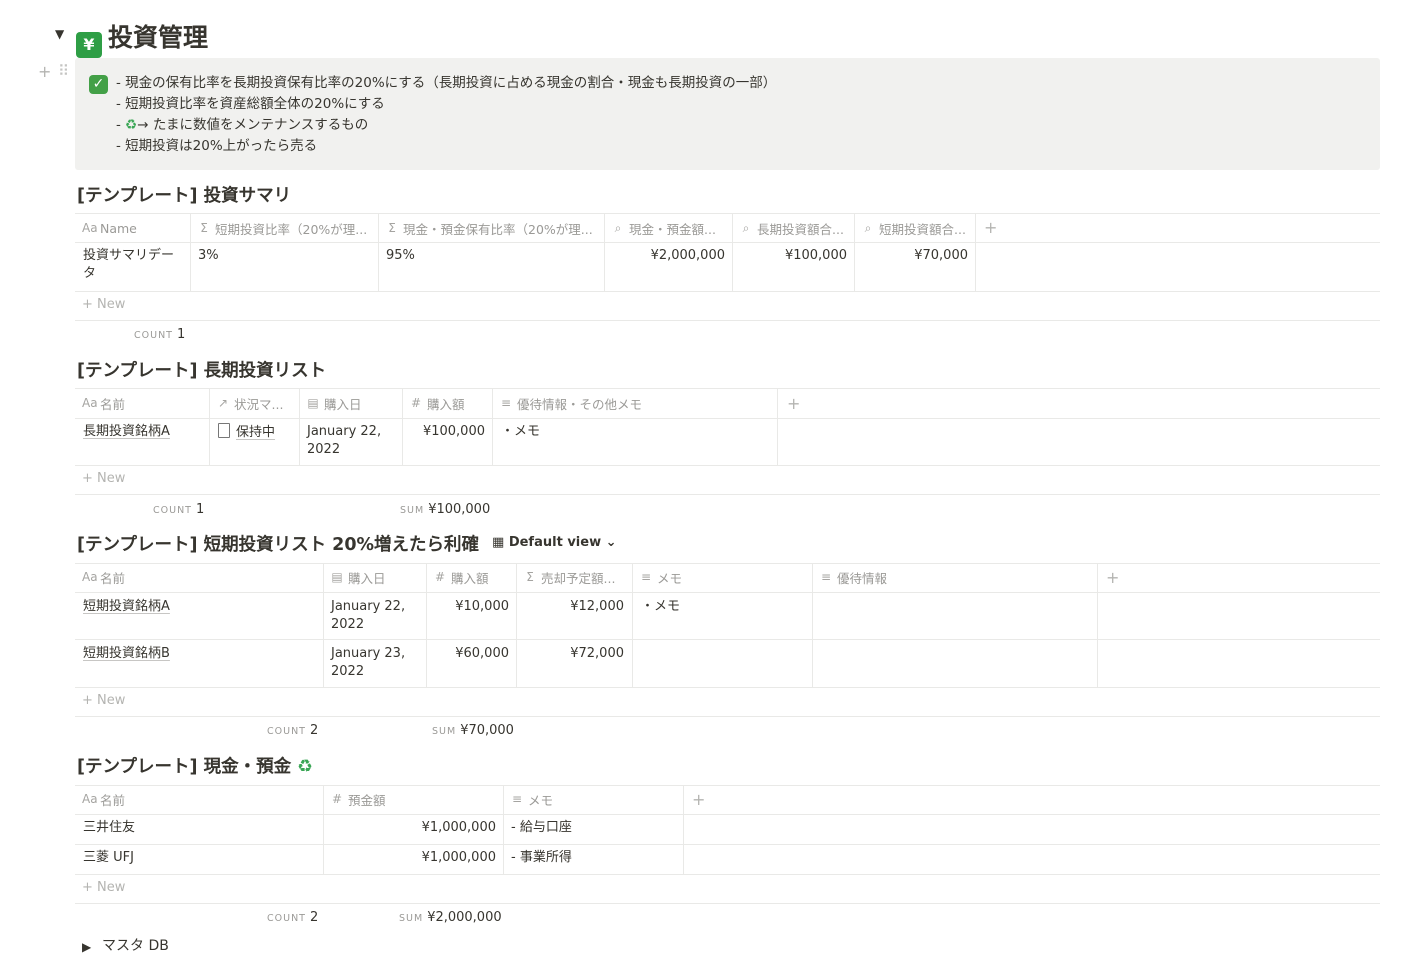 The image size is (1420, 978). Describe the element at coordinates (159, 334) in the screenshot. I see `summary-count: COUNT 1` at that location.